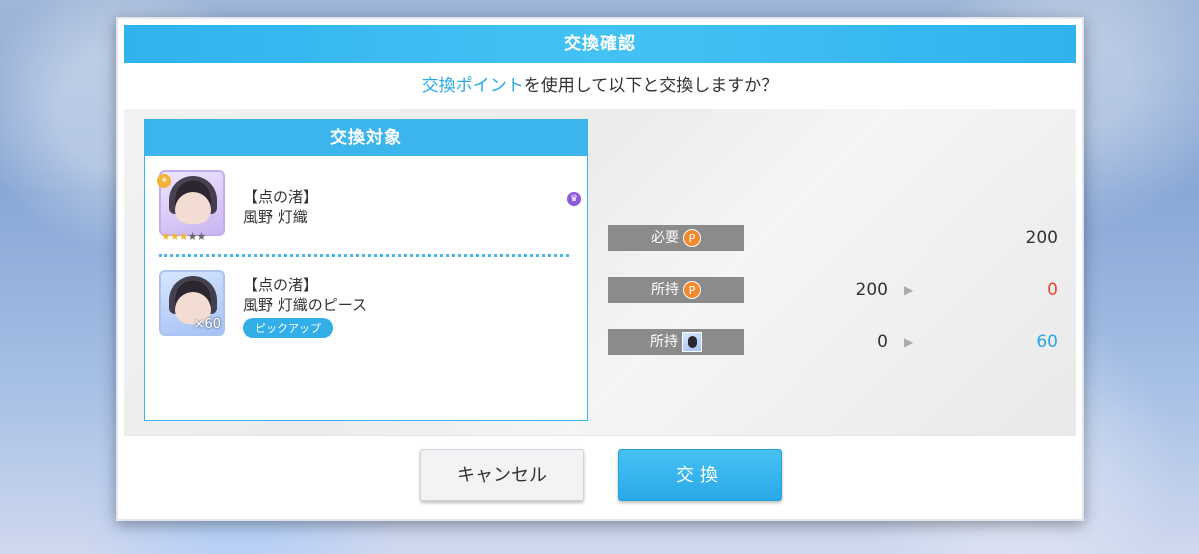  Describe the element at coordinates (369, 307) in the screenshot. I see `target-item-piece: ×60 【点の渚】 風野 灯織のピース ピックアップ` at that location.